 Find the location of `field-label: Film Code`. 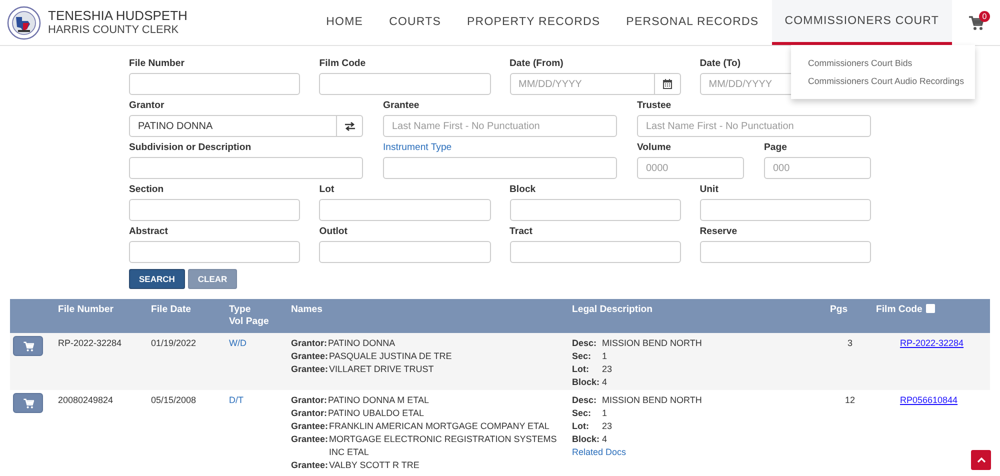

field-label: Film Code is located at coordinates (342, 65).